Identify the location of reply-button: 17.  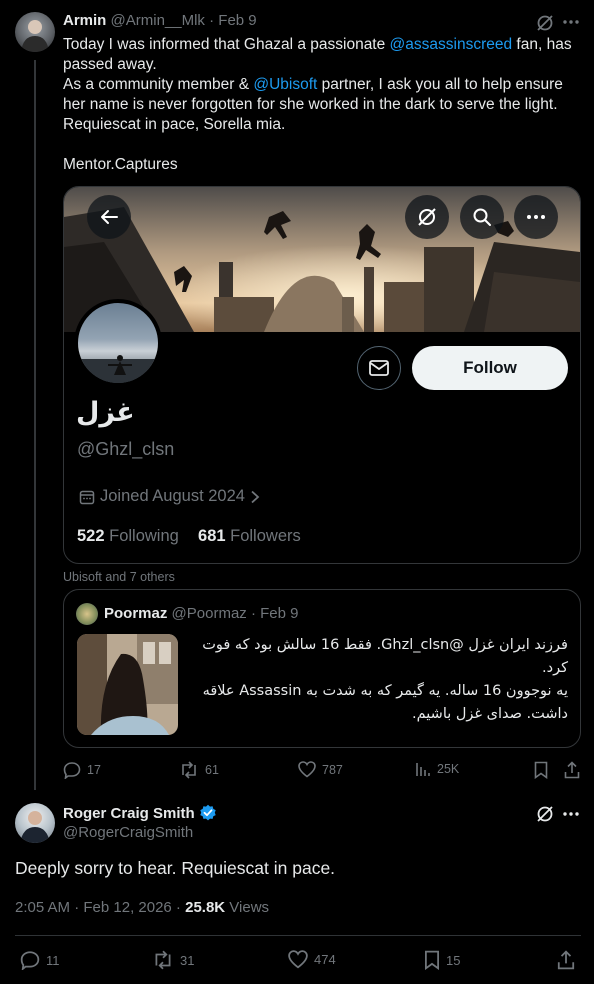
(82, 770).